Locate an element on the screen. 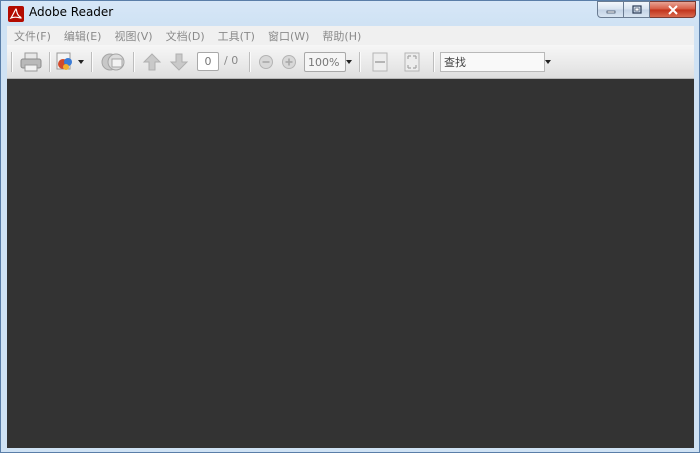  print-button is located at coordinates (31, 62).